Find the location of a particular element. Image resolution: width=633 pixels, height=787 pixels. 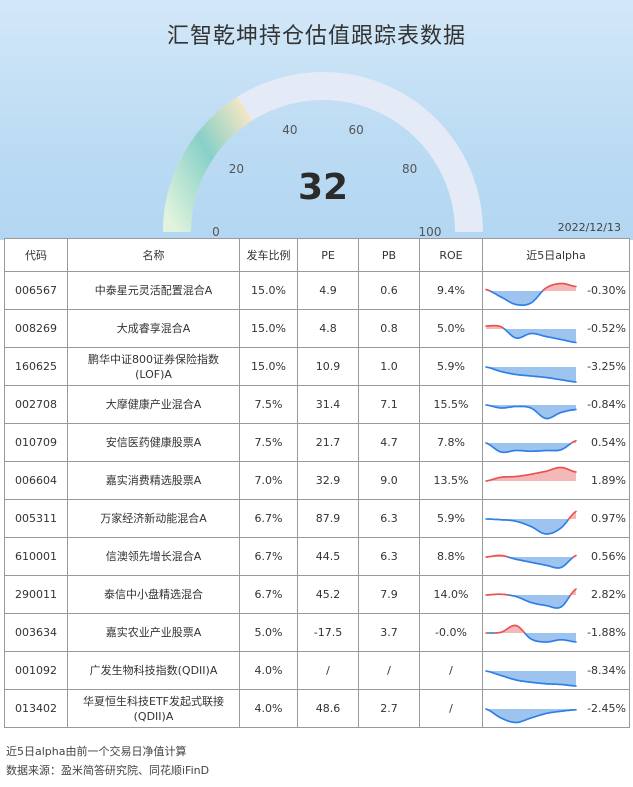

pe-value: 31.4 is located at coordinates (328, 404).